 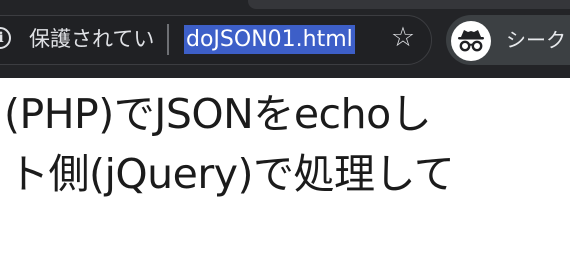 I want to click on security-status-label: 保護されてい, so click(x=91, y=39).